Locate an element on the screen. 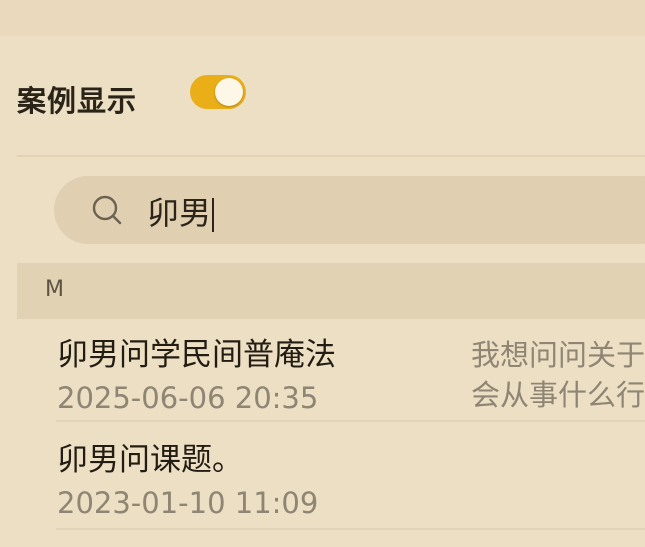 This screenshot has height=547, width=645. top-bar is located at coordinates (322, 18).